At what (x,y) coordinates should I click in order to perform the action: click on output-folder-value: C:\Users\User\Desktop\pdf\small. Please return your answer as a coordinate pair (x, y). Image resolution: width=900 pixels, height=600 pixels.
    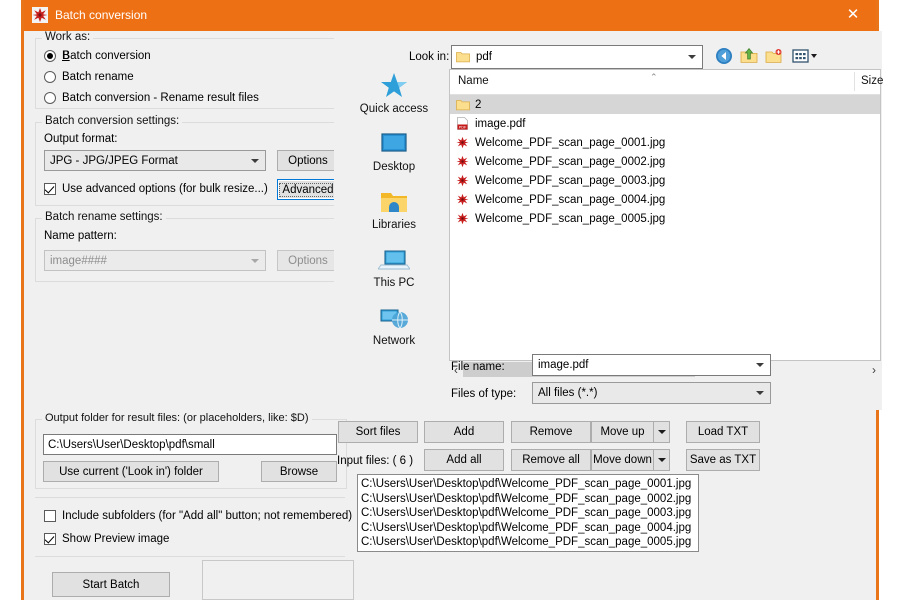
    Looking at the image, I should click on (131, 444).